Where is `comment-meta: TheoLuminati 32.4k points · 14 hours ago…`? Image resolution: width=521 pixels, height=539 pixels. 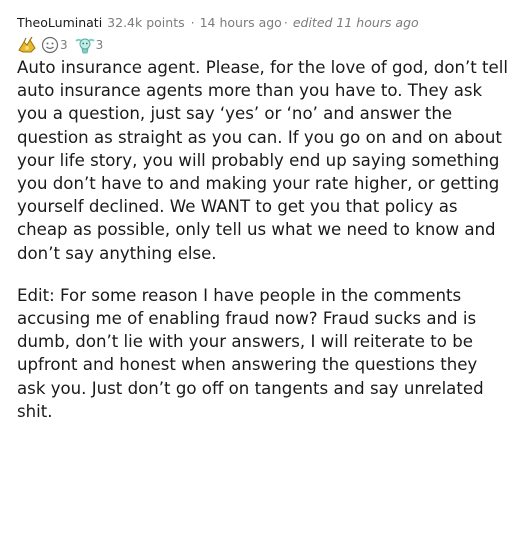 comment-meta: TheoLuminati 32.4k points · 14 hours ago… is located at coordinates (263, 23).